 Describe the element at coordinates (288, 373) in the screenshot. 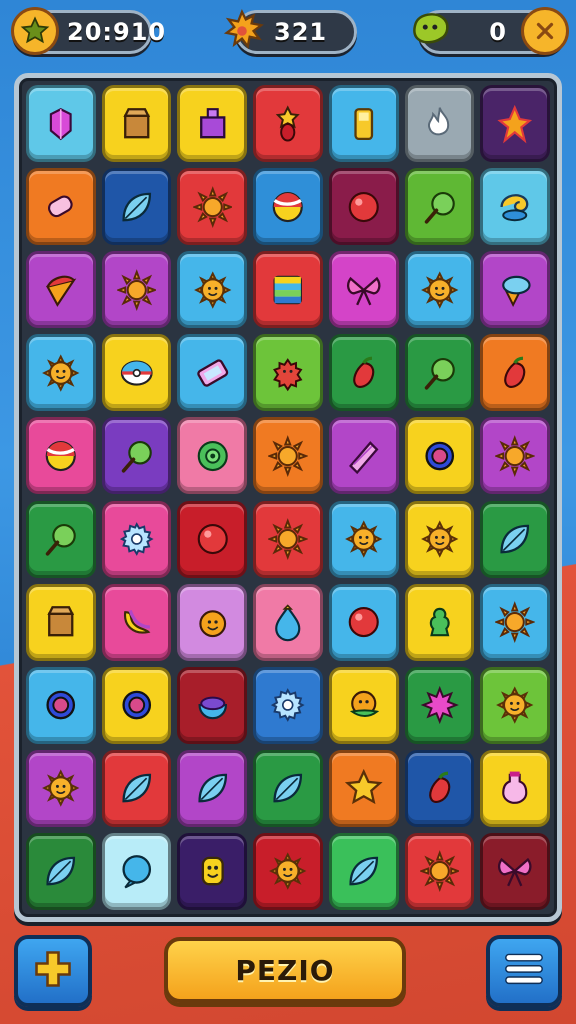

I see `tile-blob` at that location.